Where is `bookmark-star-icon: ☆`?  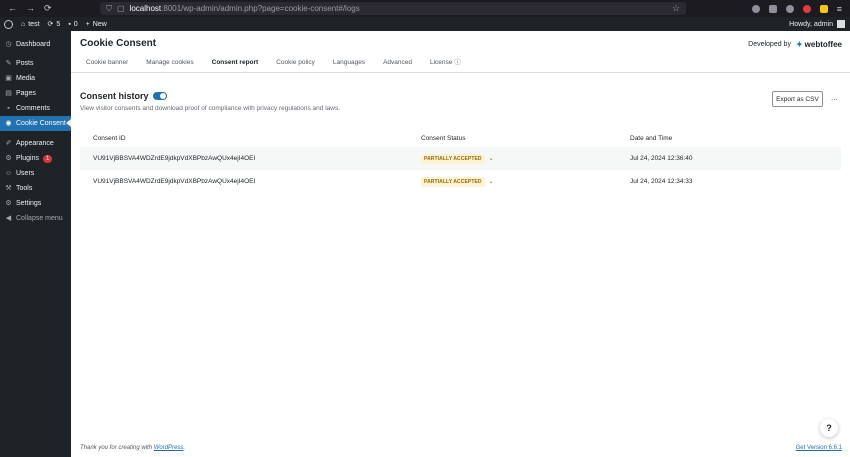
bookmark-star-icon: ☆ is located at coordinates (676, 8).